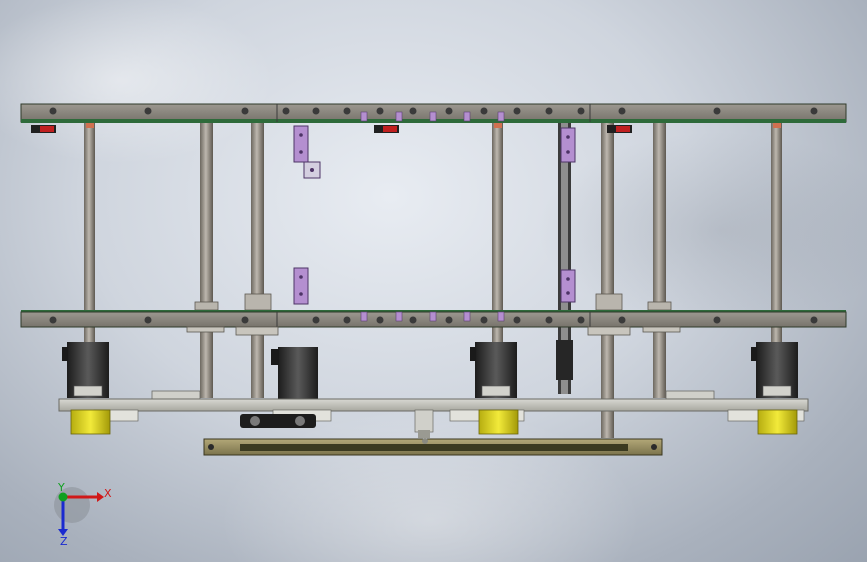 The image size is (867, 562). I want to click on rod-collars, so click(433, 302).